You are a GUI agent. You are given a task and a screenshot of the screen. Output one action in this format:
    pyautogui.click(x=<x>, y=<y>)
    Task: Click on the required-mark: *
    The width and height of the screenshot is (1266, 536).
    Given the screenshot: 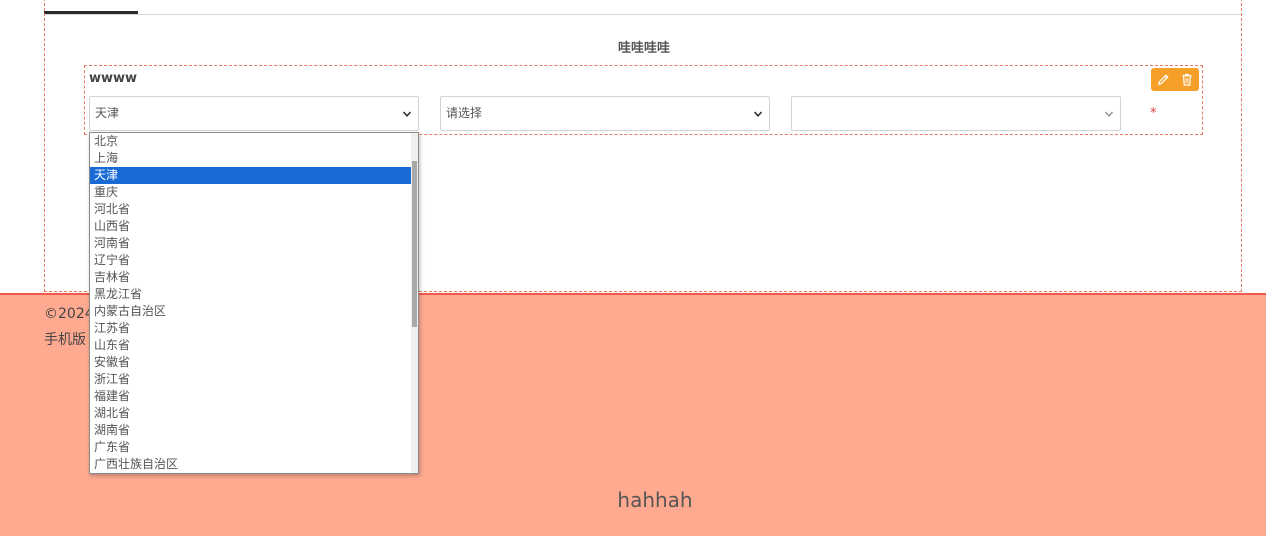 What is the action you would take?
    pyautogui.click(x=1153, y=113)
    